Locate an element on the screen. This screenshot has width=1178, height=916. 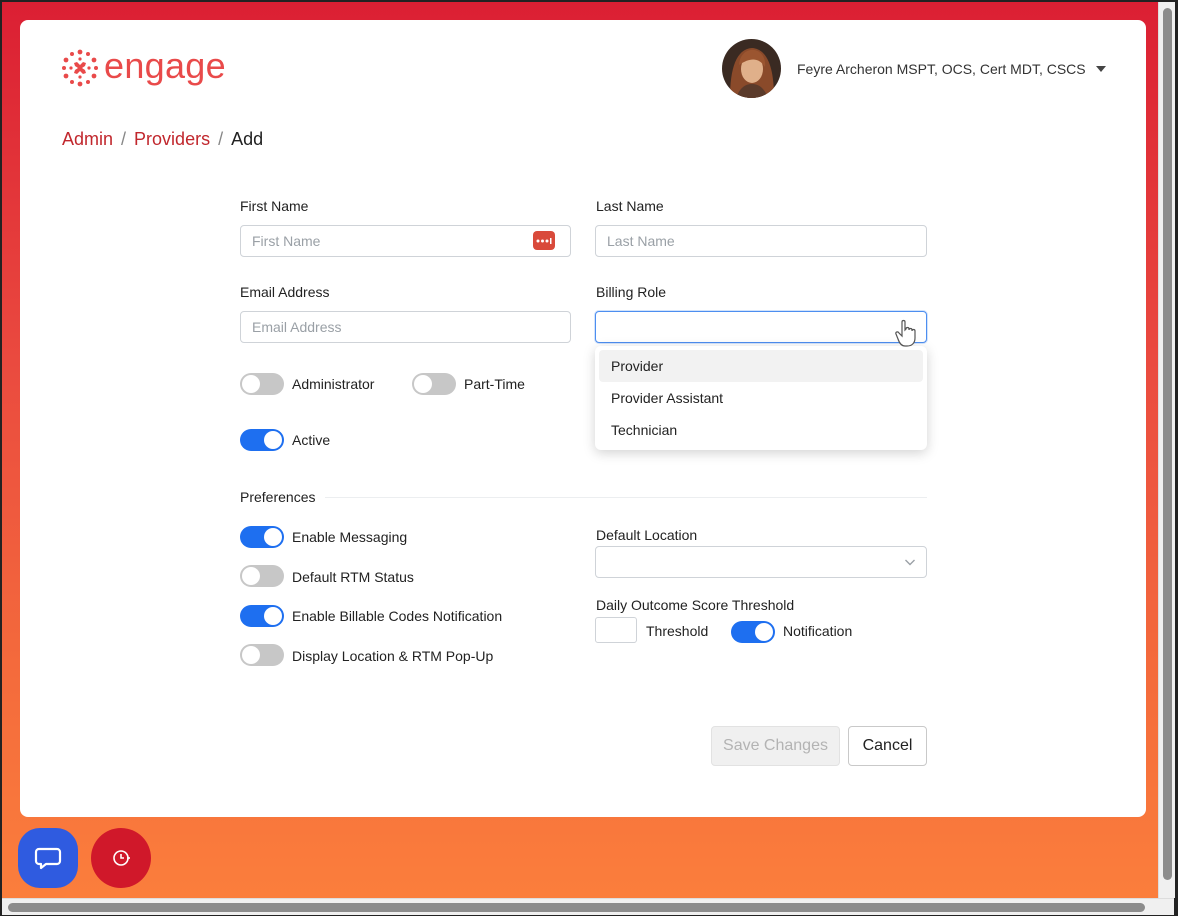
last-name-label: Last Name is located at coordinates (630, 206).